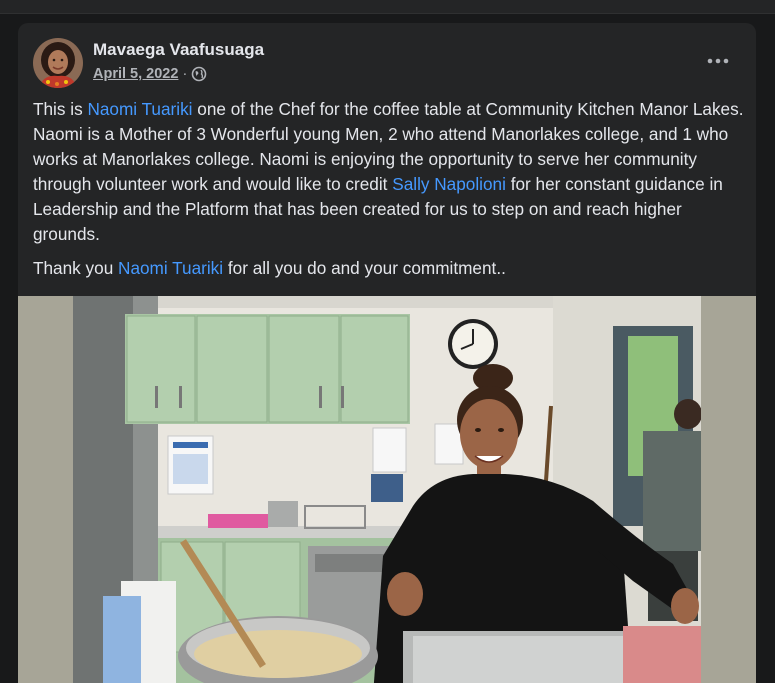 This screenshot has height=683, width=775. What do you see at coordinates (60, 109) in the screenshot?
I see `text-segment: This is` at bounding box center [60, 109].